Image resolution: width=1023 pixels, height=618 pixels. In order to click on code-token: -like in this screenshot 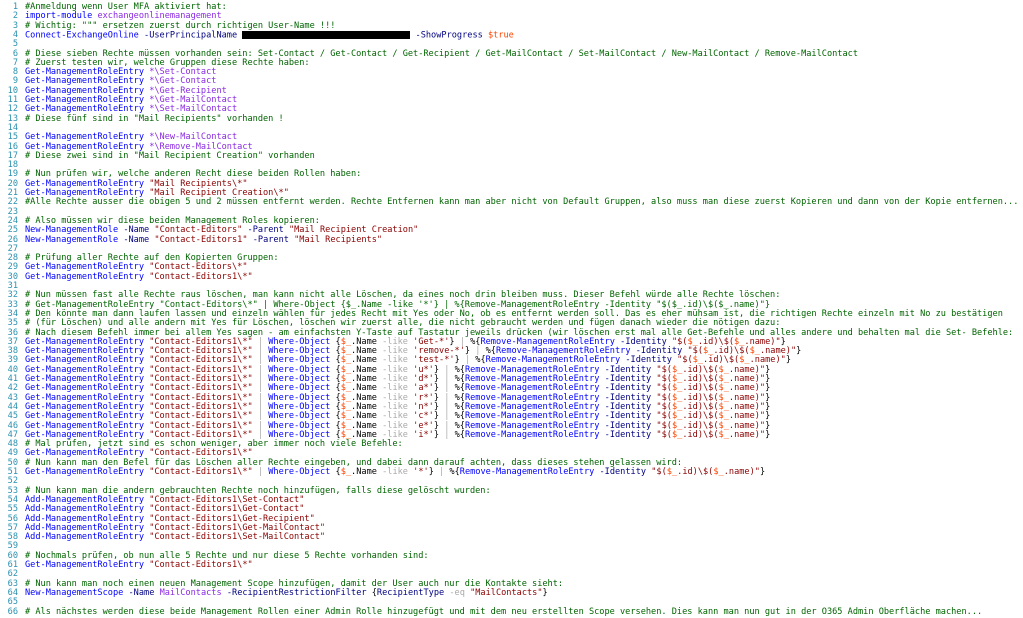, I will do `click(395, 472)`.